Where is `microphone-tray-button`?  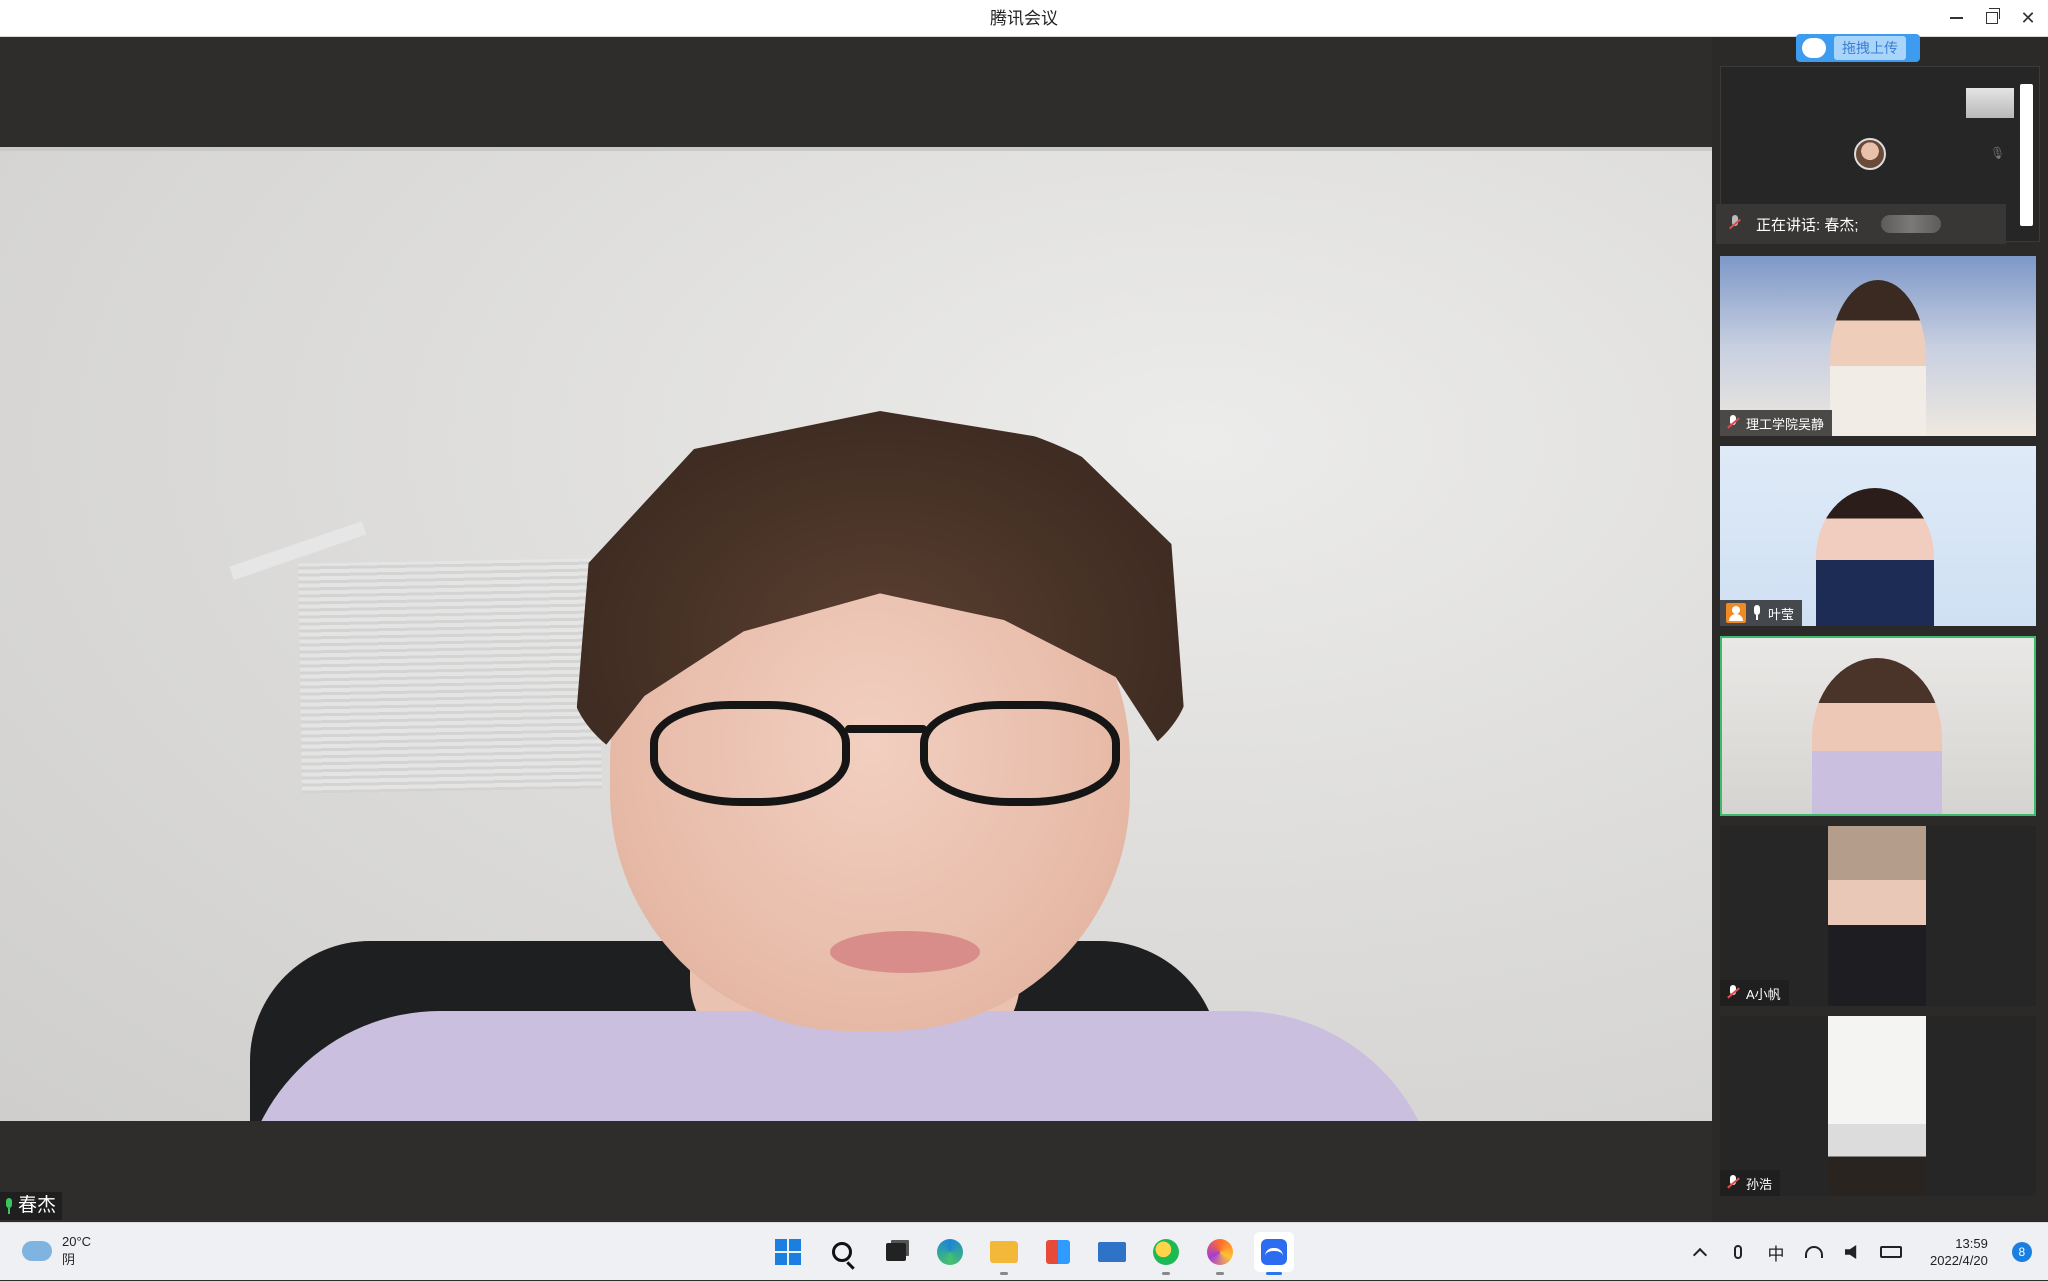
microphone-tray-button is located at coordinates (1738, 1252).